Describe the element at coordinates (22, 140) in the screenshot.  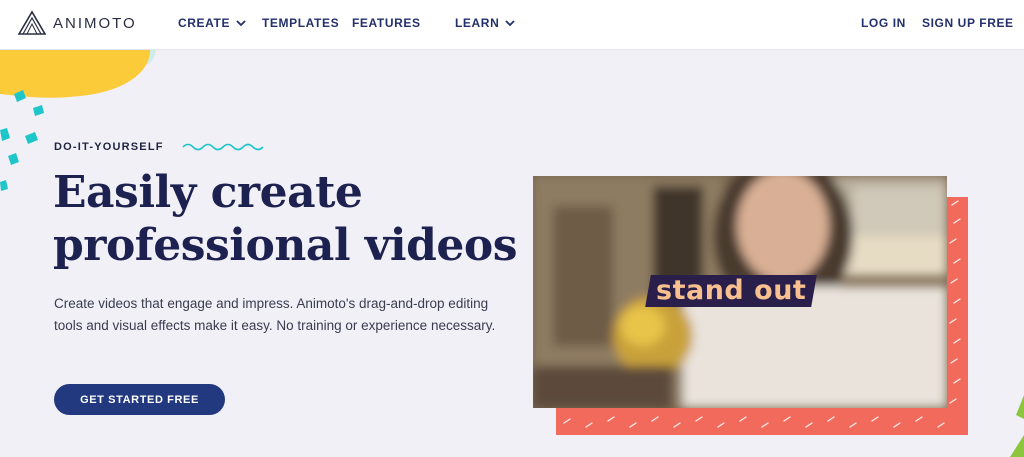
I see `teal-confetti-decoration` at that location.